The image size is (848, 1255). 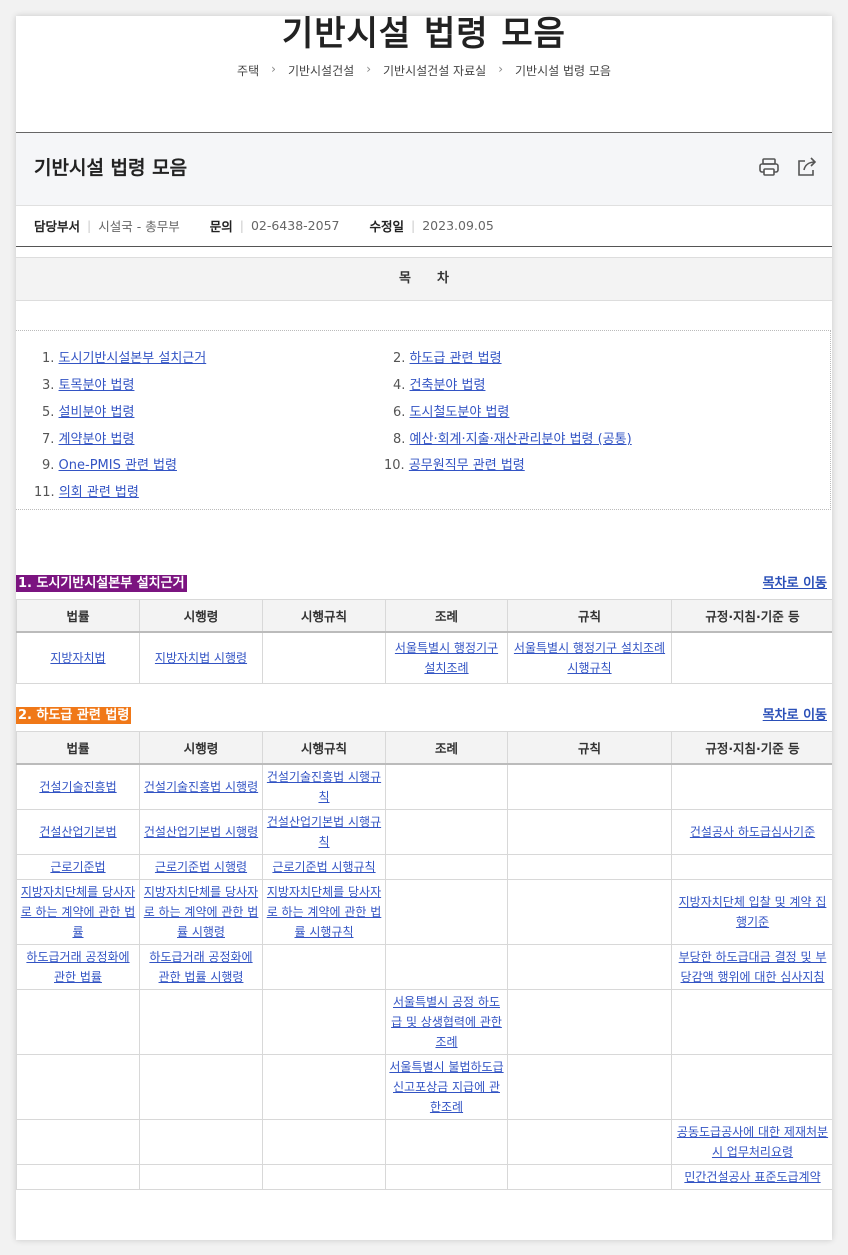 I want to click on law-link: 건설공사 하도급심사기준, so click(x=752, y=832).